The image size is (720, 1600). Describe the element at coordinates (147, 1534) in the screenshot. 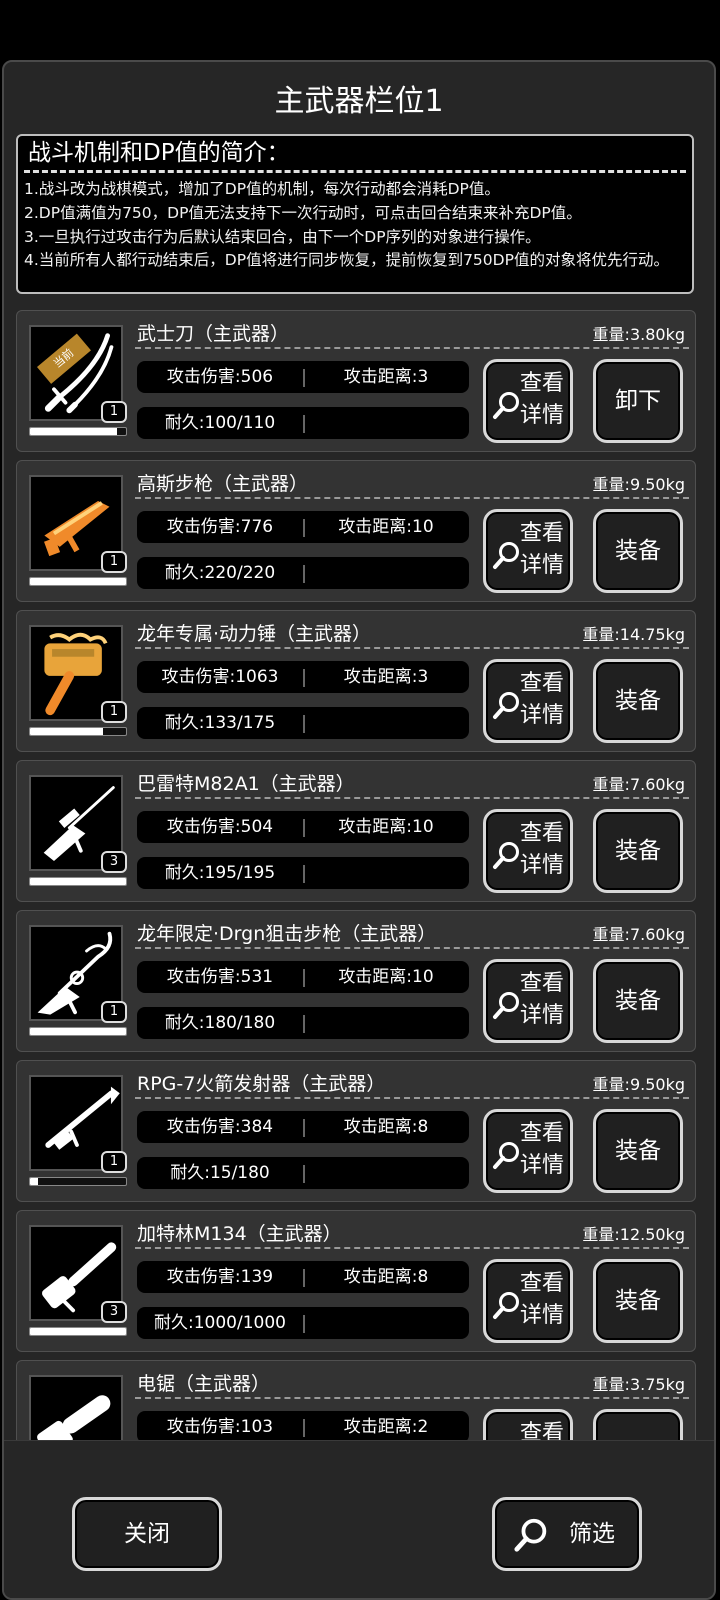

I see `close-button: 关闭` at that location.